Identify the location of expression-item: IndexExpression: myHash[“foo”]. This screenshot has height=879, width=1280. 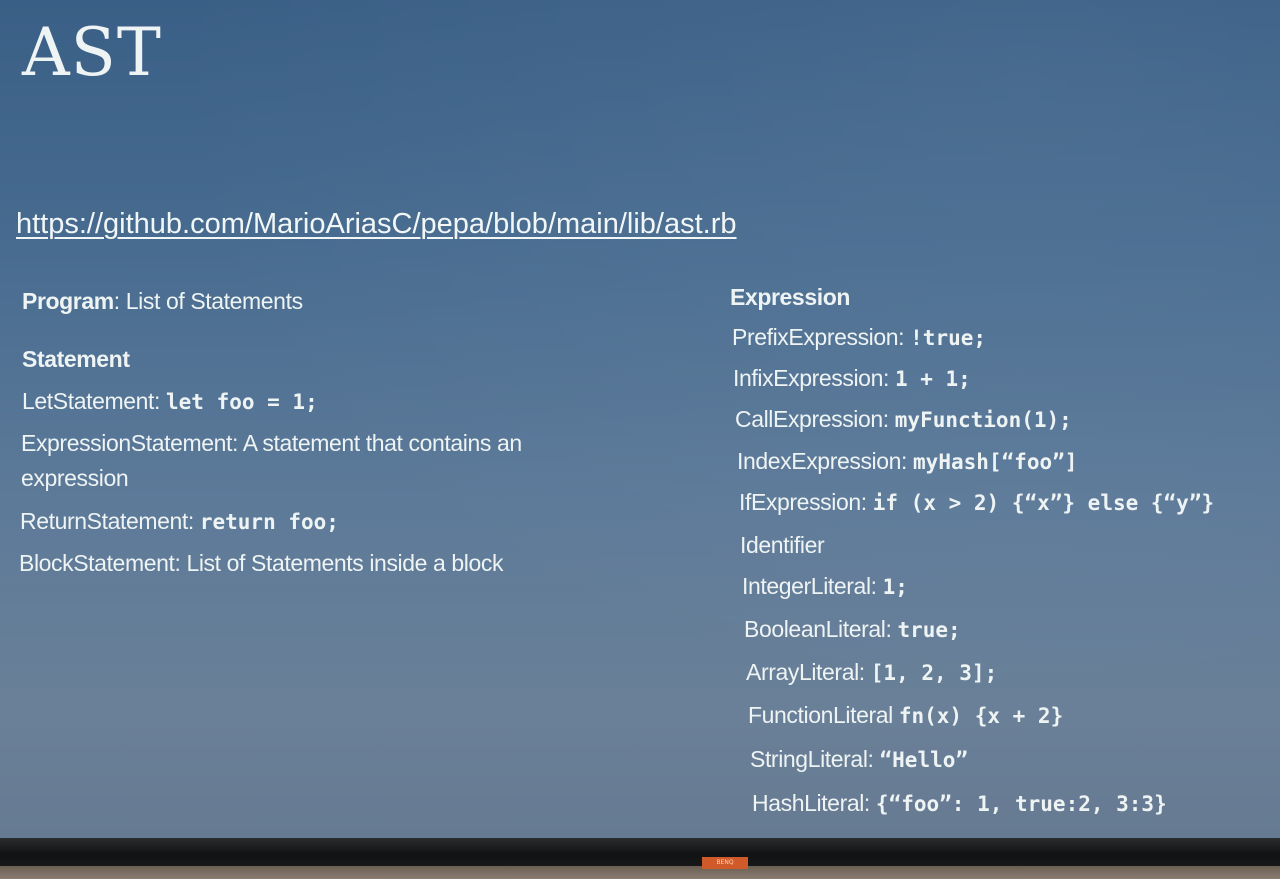
(907, 461).